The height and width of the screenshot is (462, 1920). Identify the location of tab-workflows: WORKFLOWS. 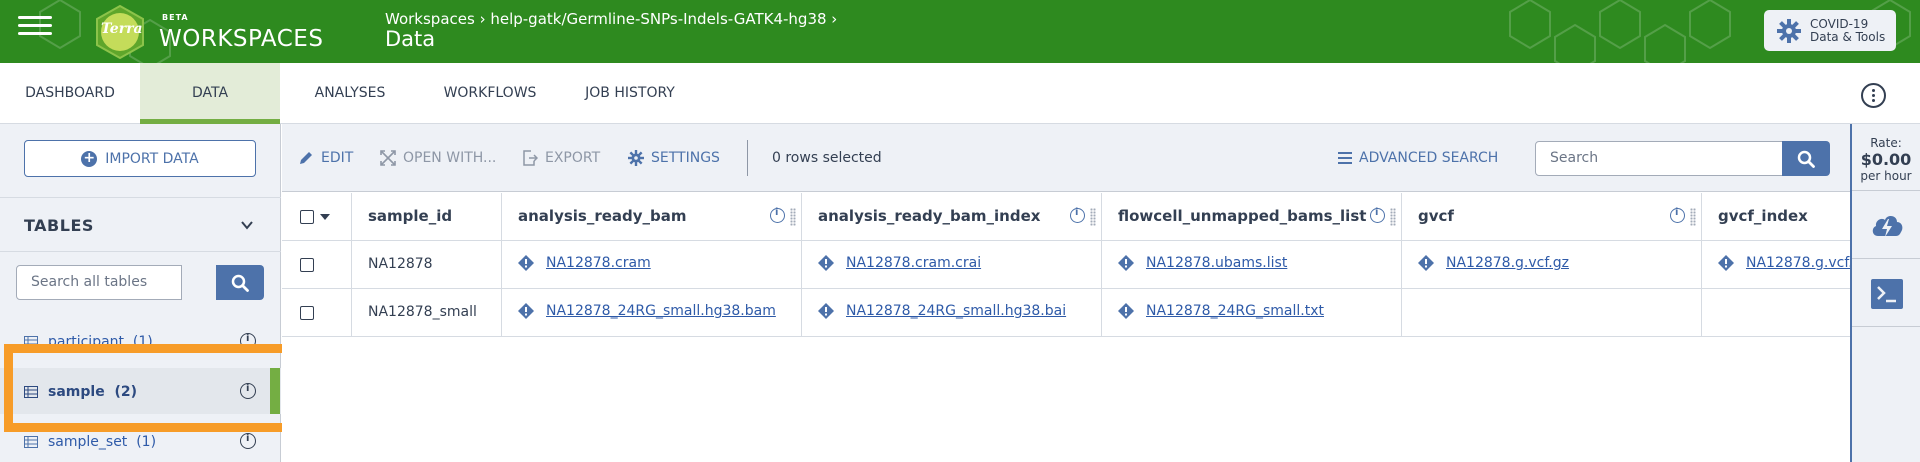
(490, 93).